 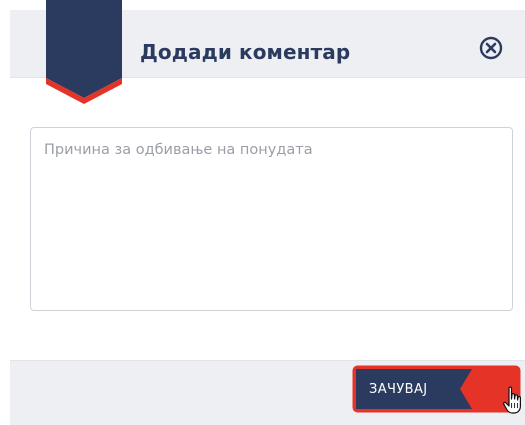 I want to click on close-button, so click(x=491, y=48).